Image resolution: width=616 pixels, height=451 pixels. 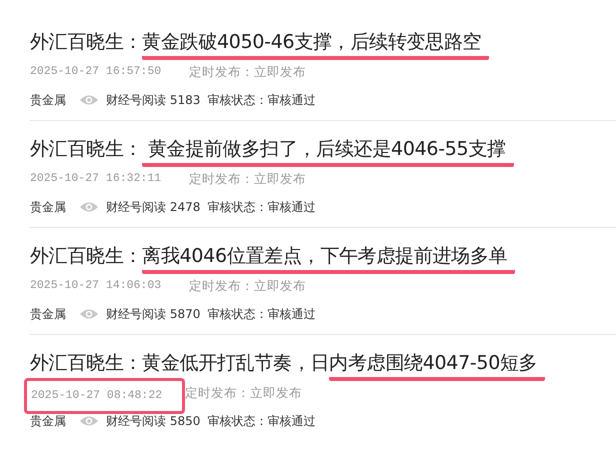 I want to click on article-title: 外汇百晓生：离我4046位置差点，下午考虑提前进场多单, so click(x=273, y=259).